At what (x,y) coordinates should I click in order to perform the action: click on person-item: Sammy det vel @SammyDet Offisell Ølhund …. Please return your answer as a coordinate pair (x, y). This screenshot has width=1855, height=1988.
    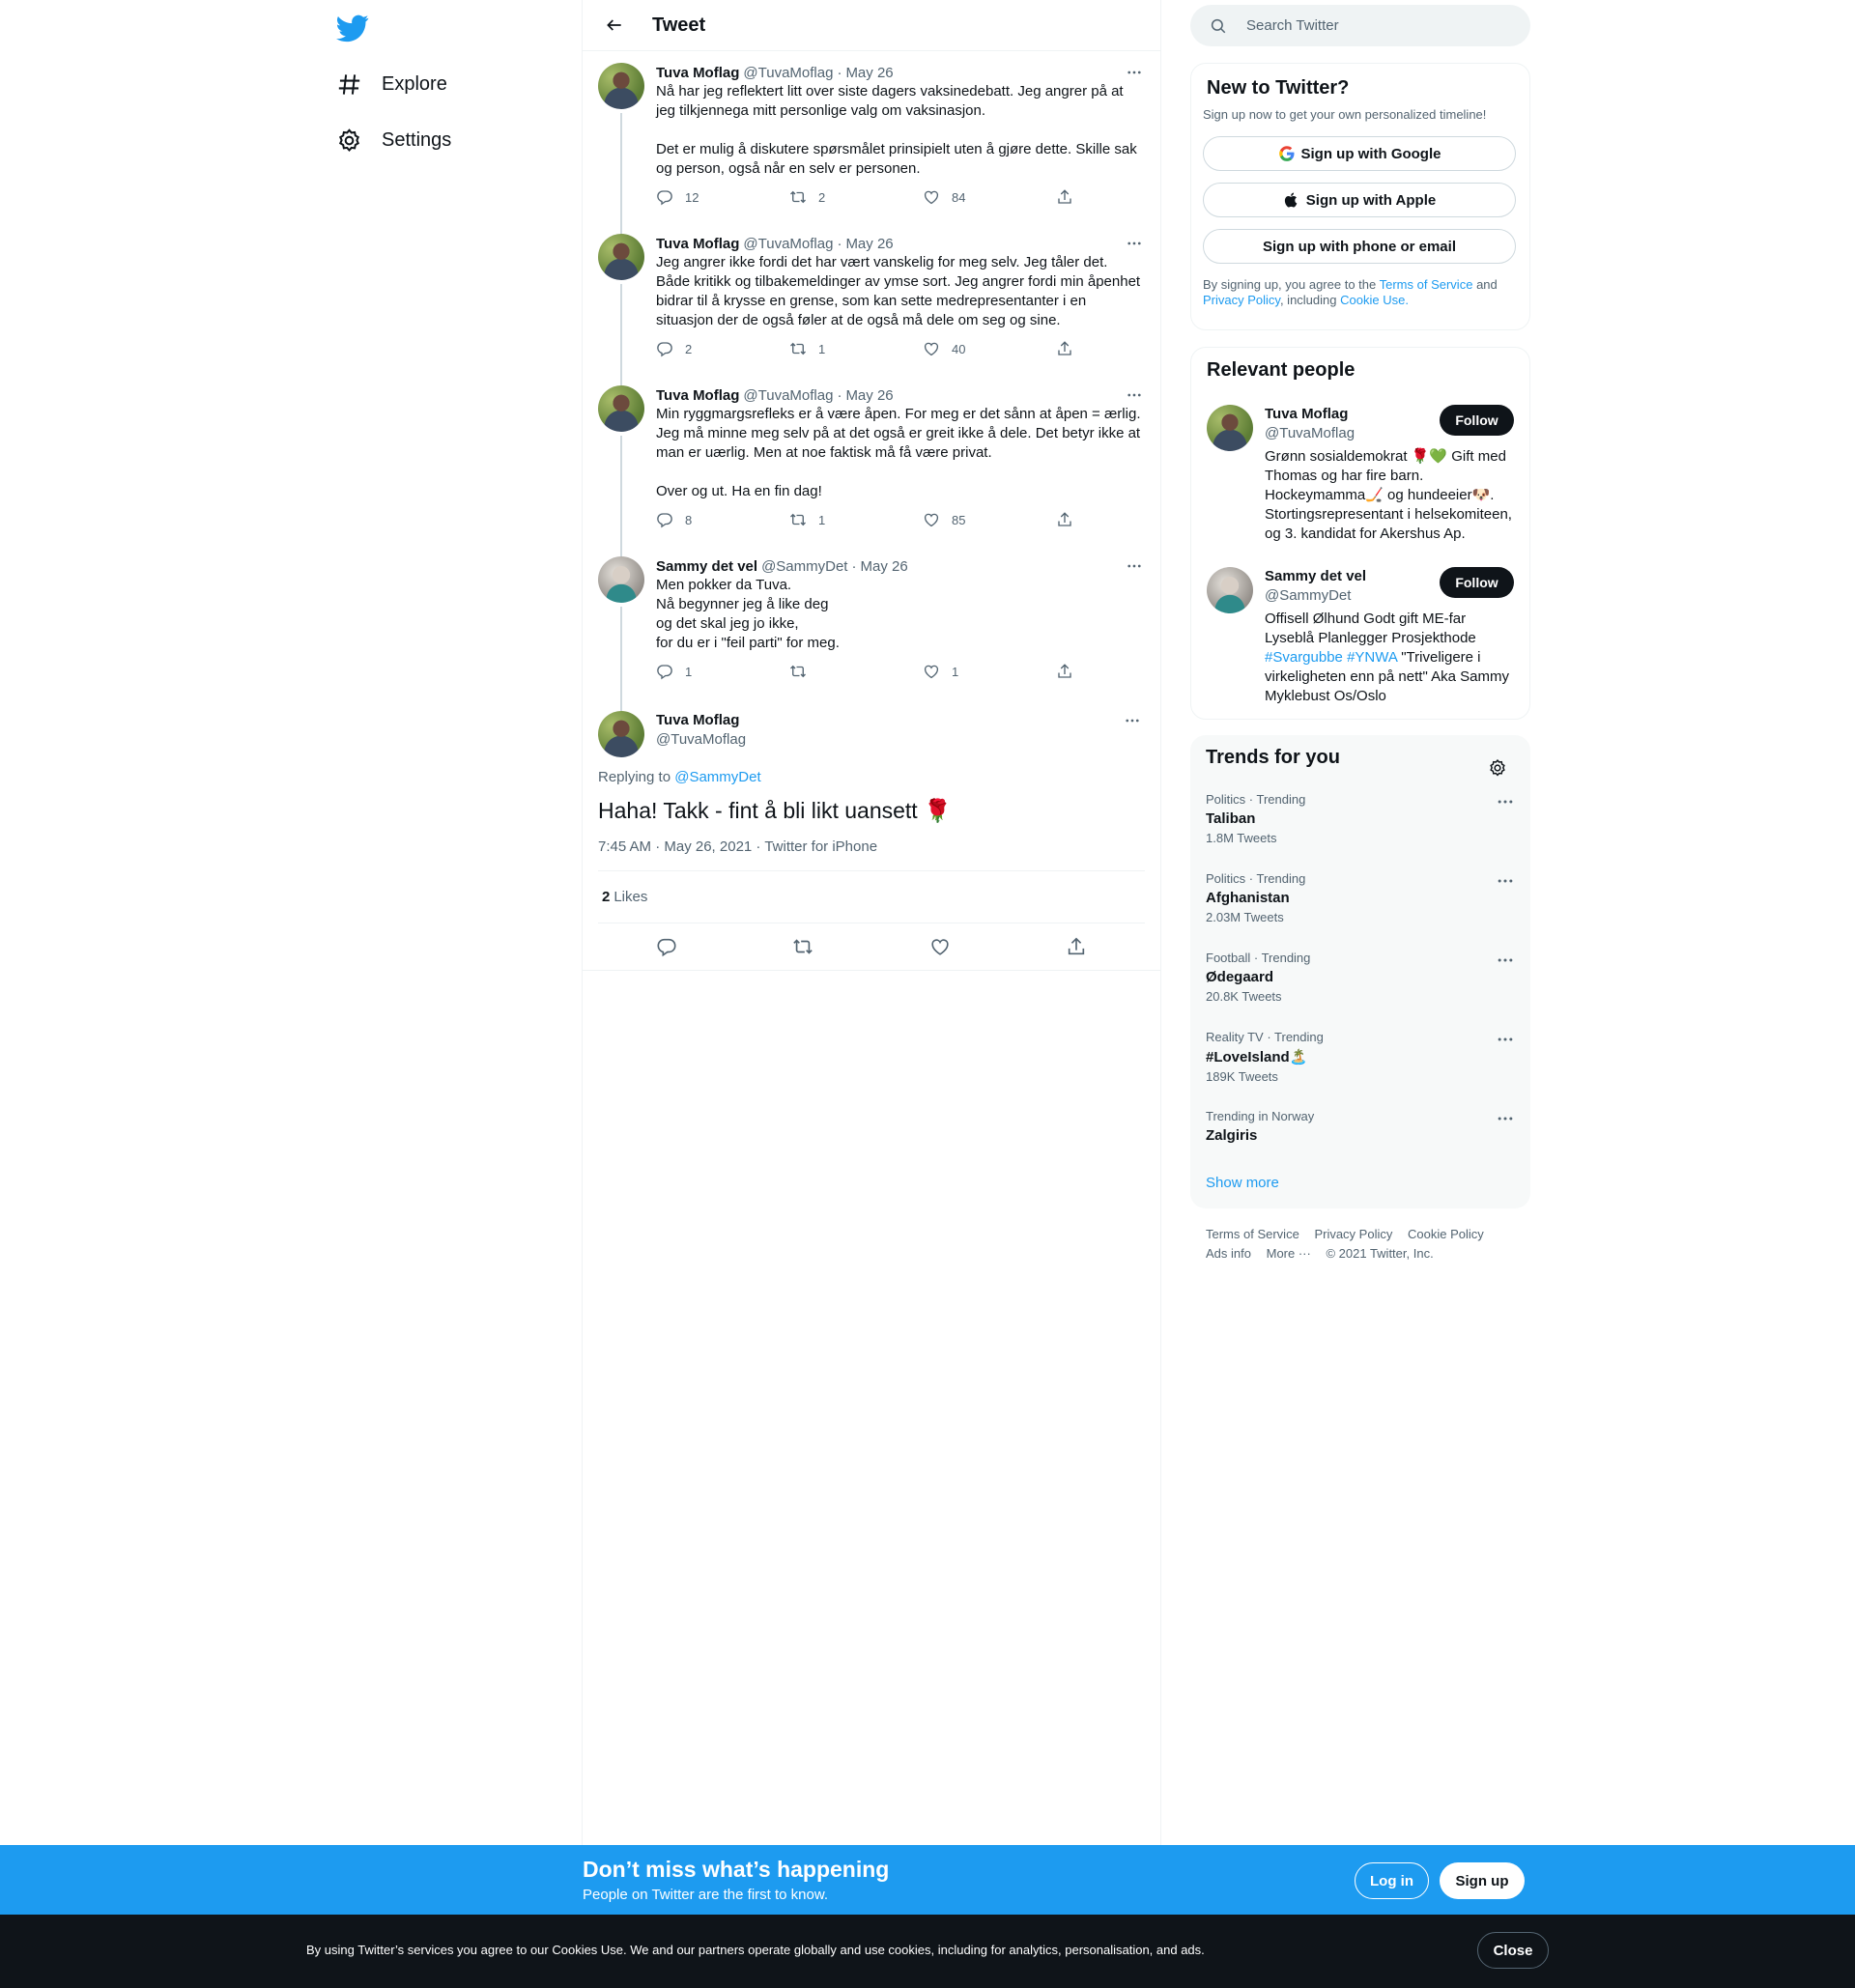
    Looking at the image, I should click on (1360, 636).